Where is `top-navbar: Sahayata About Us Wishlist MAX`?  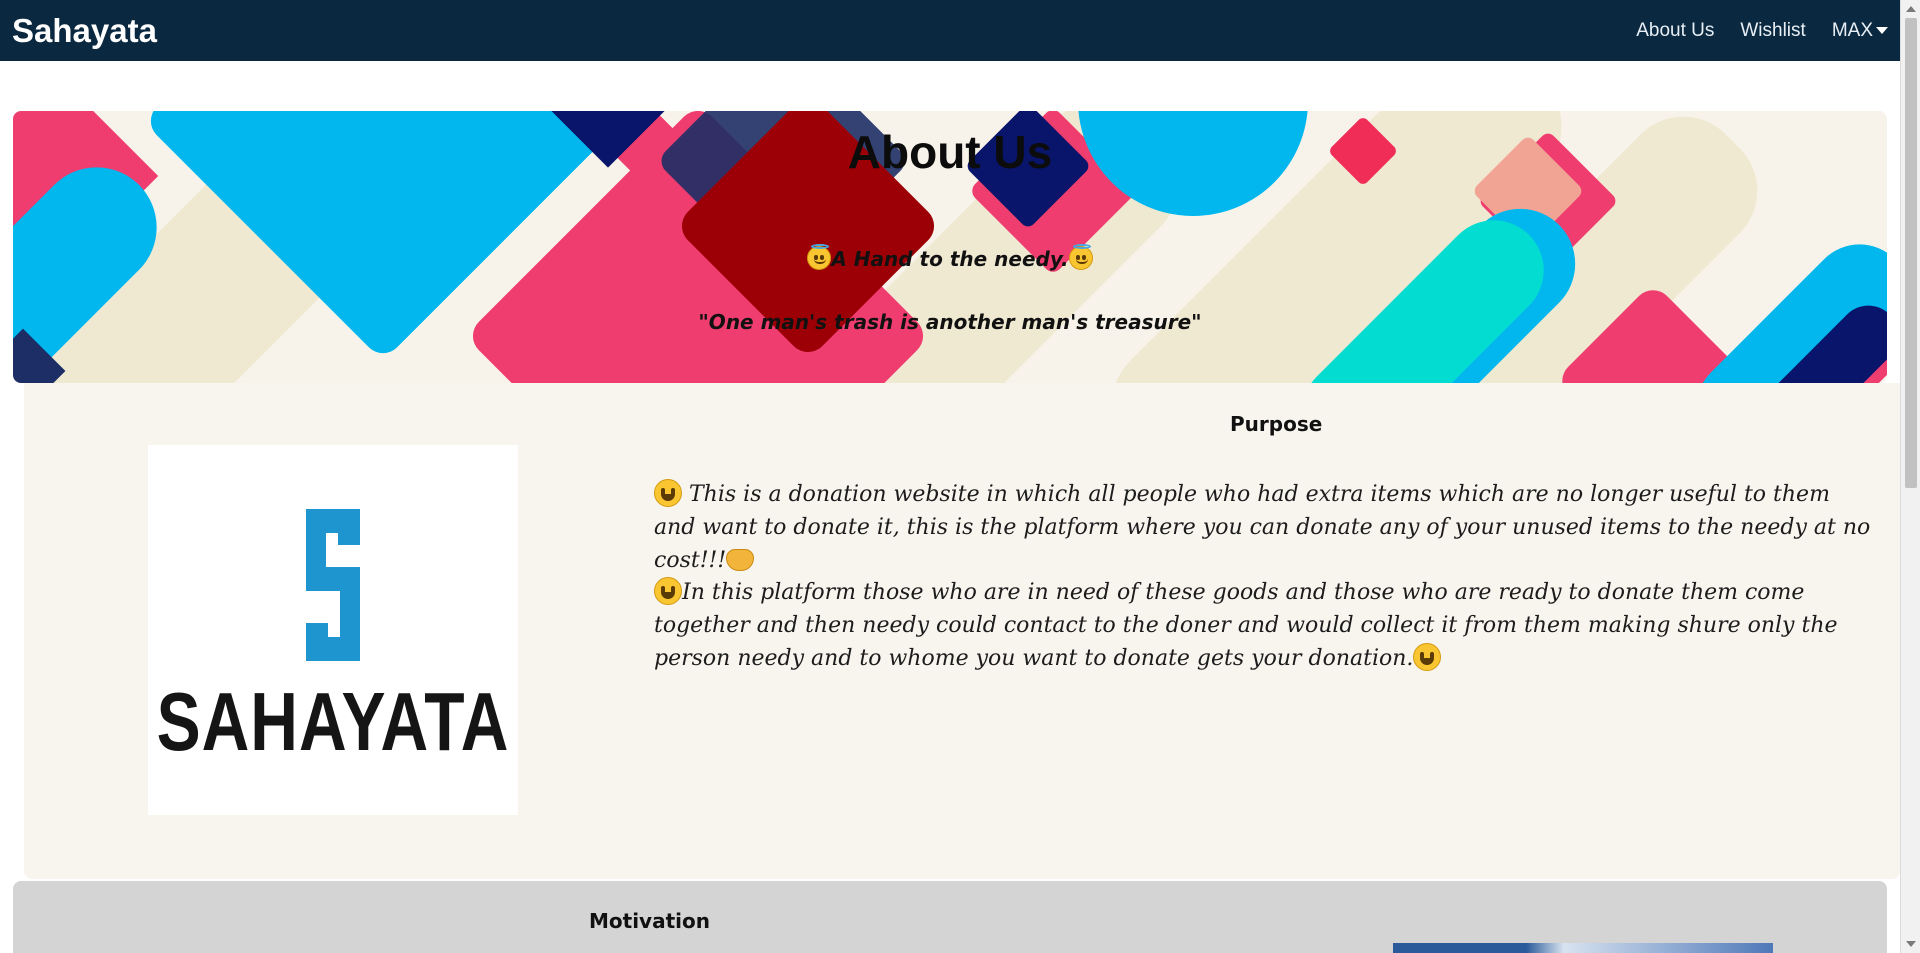
top-navbar: Sahayata About Us Wishlist MAX is located at coordinates (950, 30).